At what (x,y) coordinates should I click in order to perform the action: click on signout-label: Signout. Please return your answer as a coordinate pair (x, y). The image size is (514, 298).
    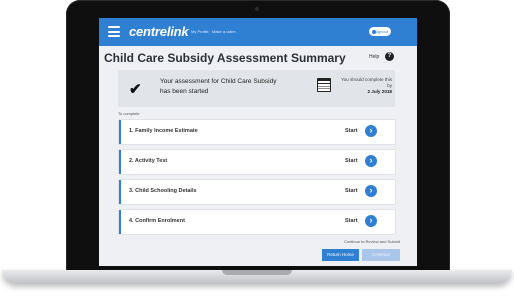
    Looking at the image, I should click on (381, 31).